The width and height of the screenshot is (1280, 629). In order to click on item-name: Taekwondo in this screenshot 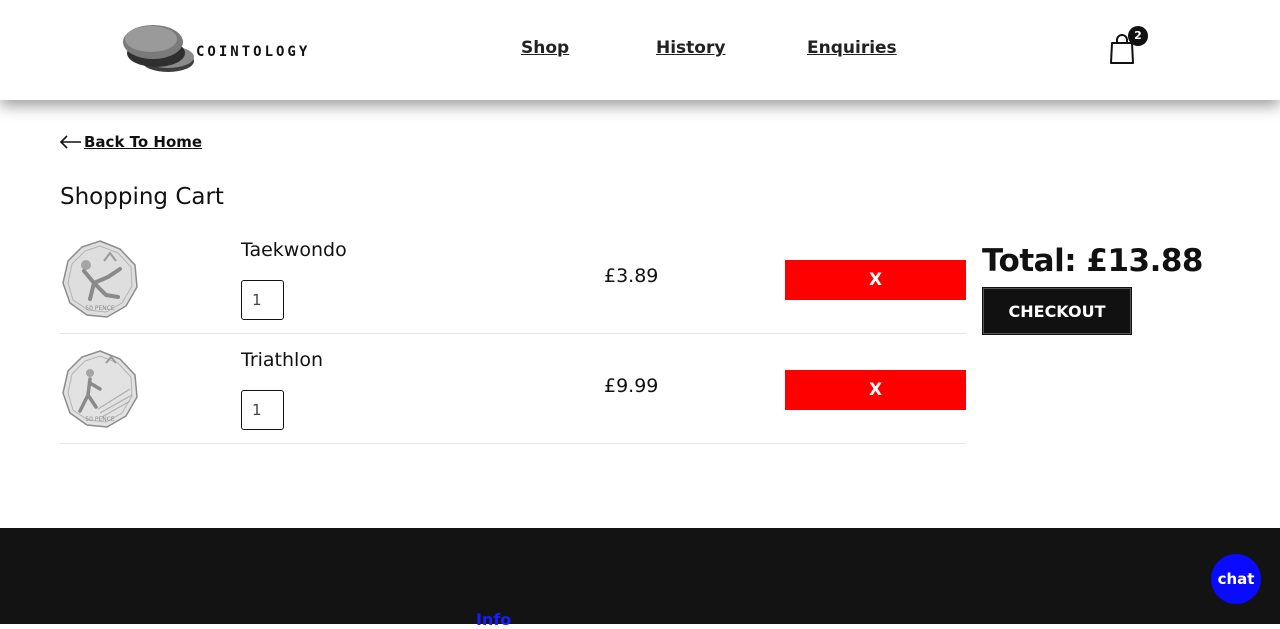, I will do `click(294, 250)`.